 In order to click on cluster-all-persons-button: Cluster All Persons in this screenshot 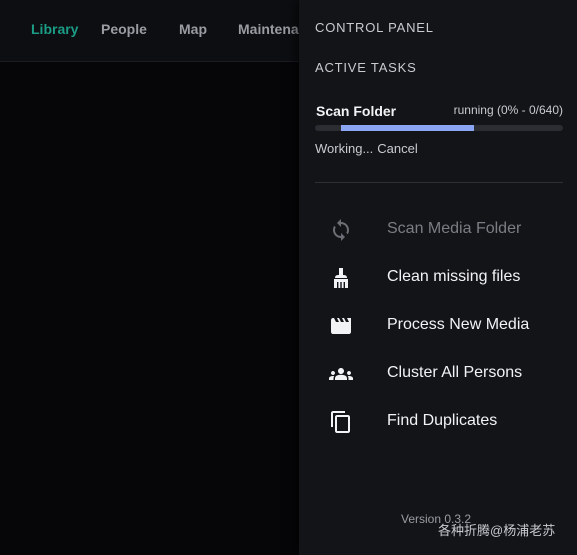, I will do `click(439, 374)`.